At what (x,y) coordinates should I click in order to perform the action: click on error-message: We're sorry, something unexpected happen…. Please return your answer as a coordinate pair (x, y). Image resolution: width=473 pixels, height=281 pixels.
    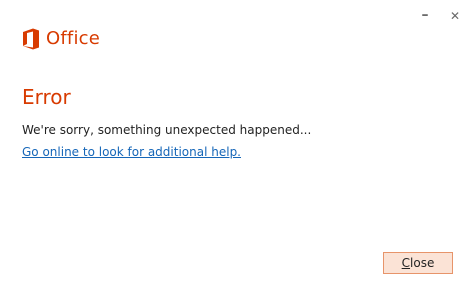
    Looking at the image, I should click on (167, 130).